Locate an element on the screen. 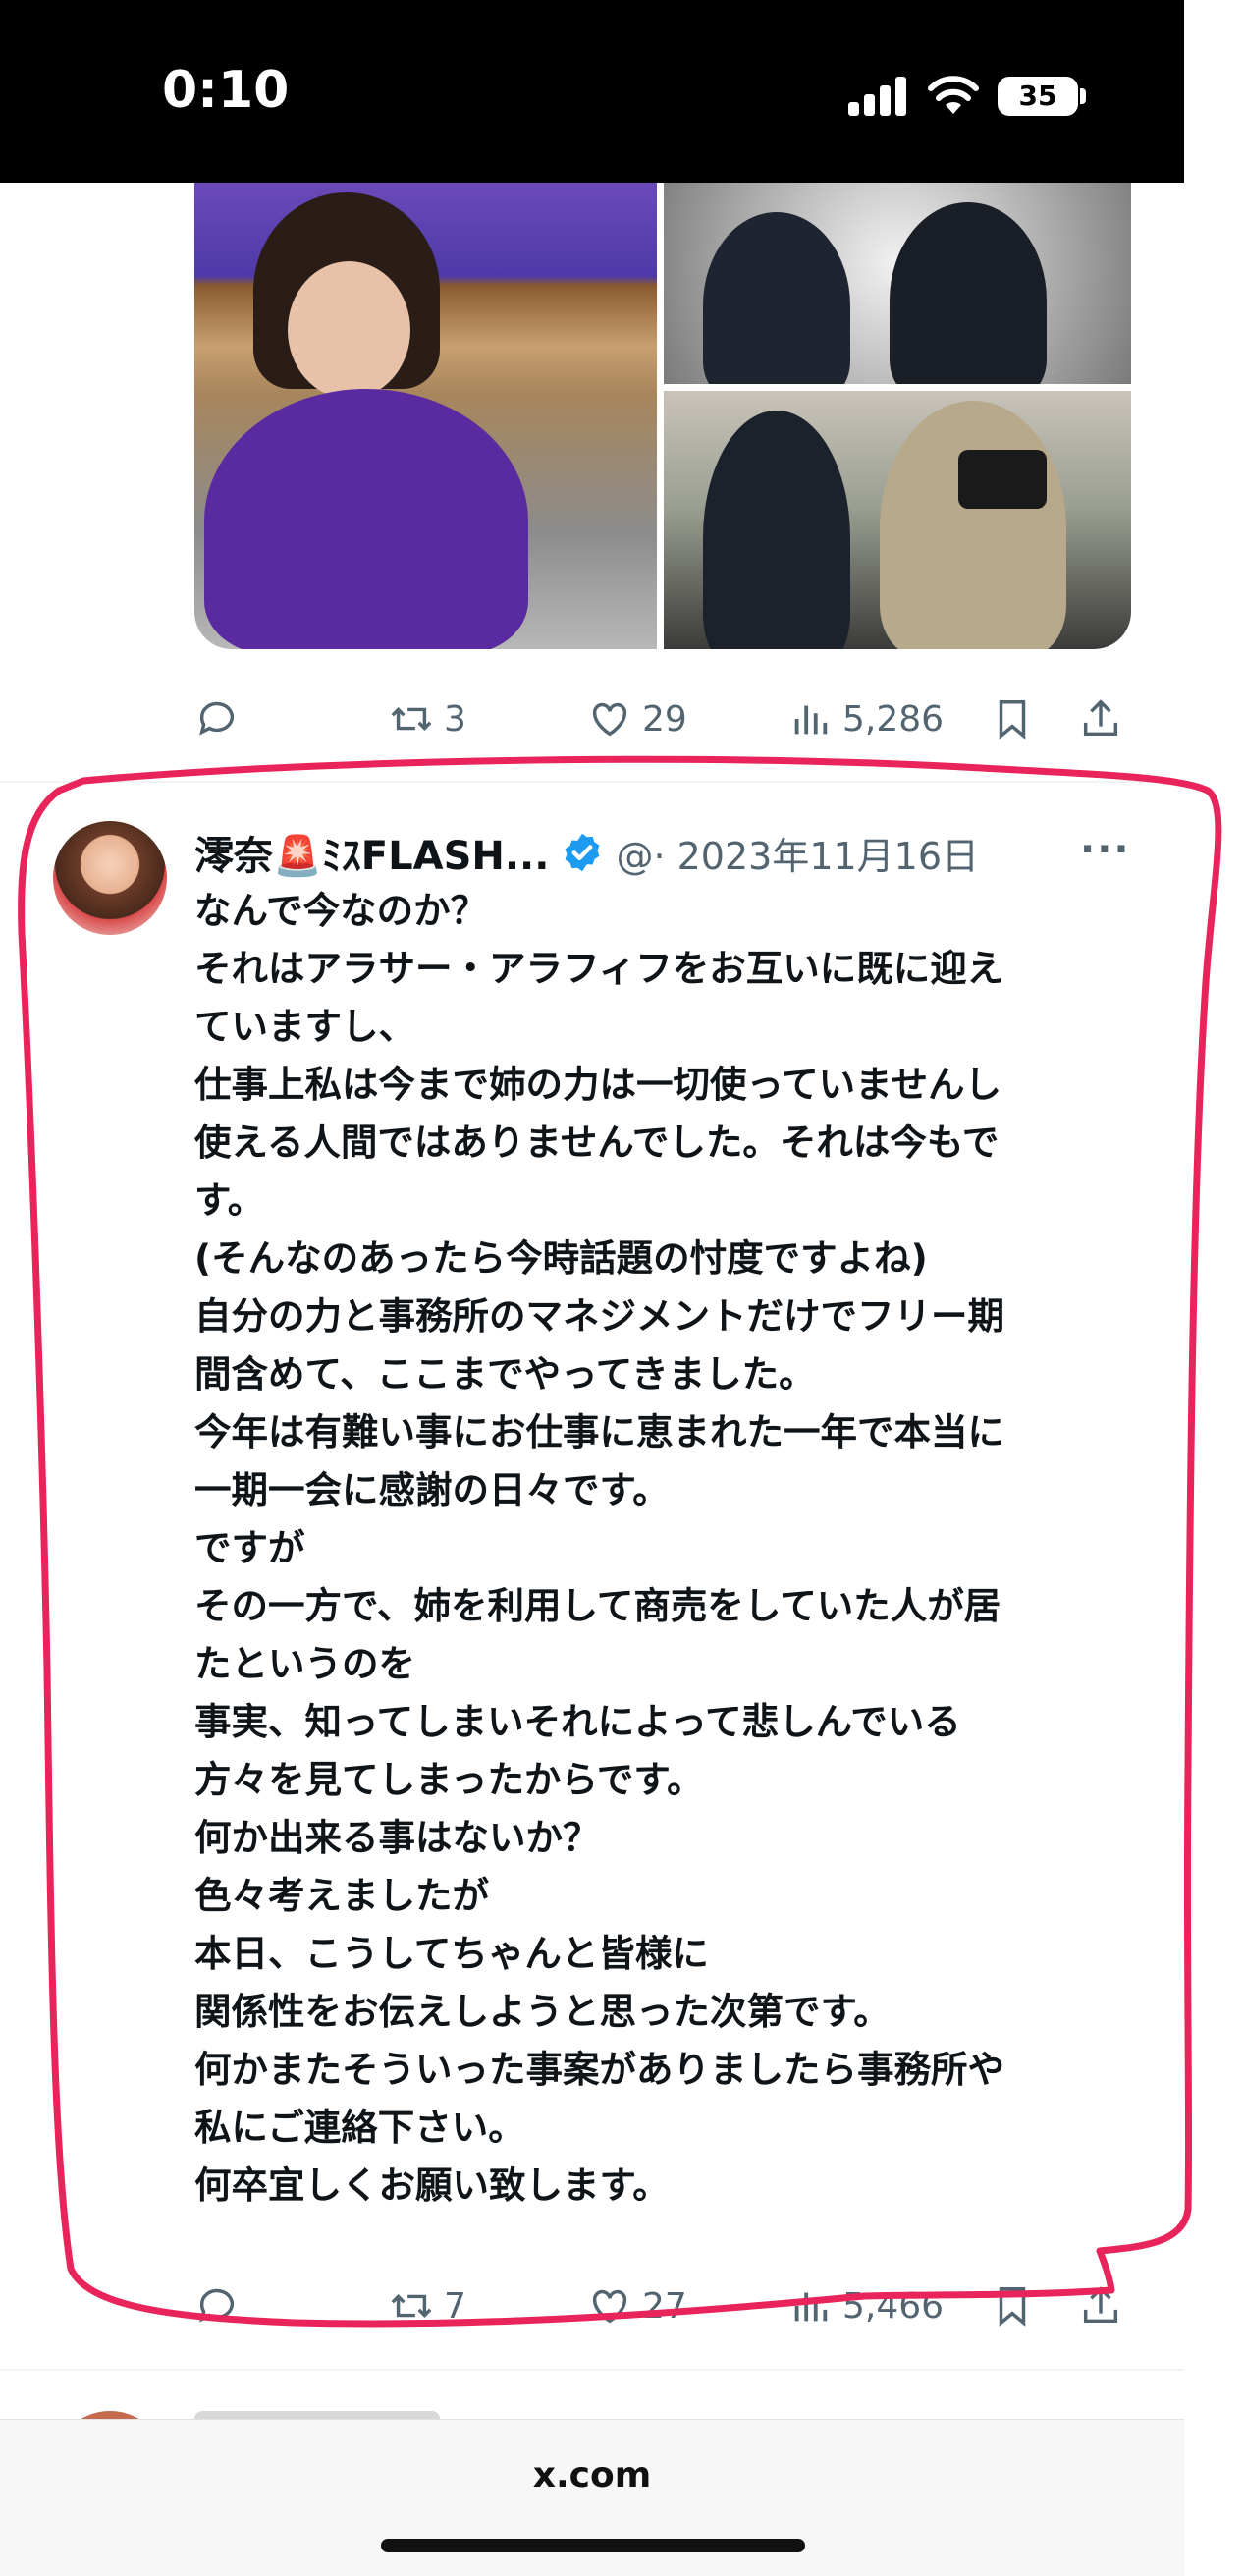 The height and width of the screenshot is (2576, 1244). tweet-line: それはアラサー・アラフィフをお互いに既に迎え is located at coordinates (599, 968).